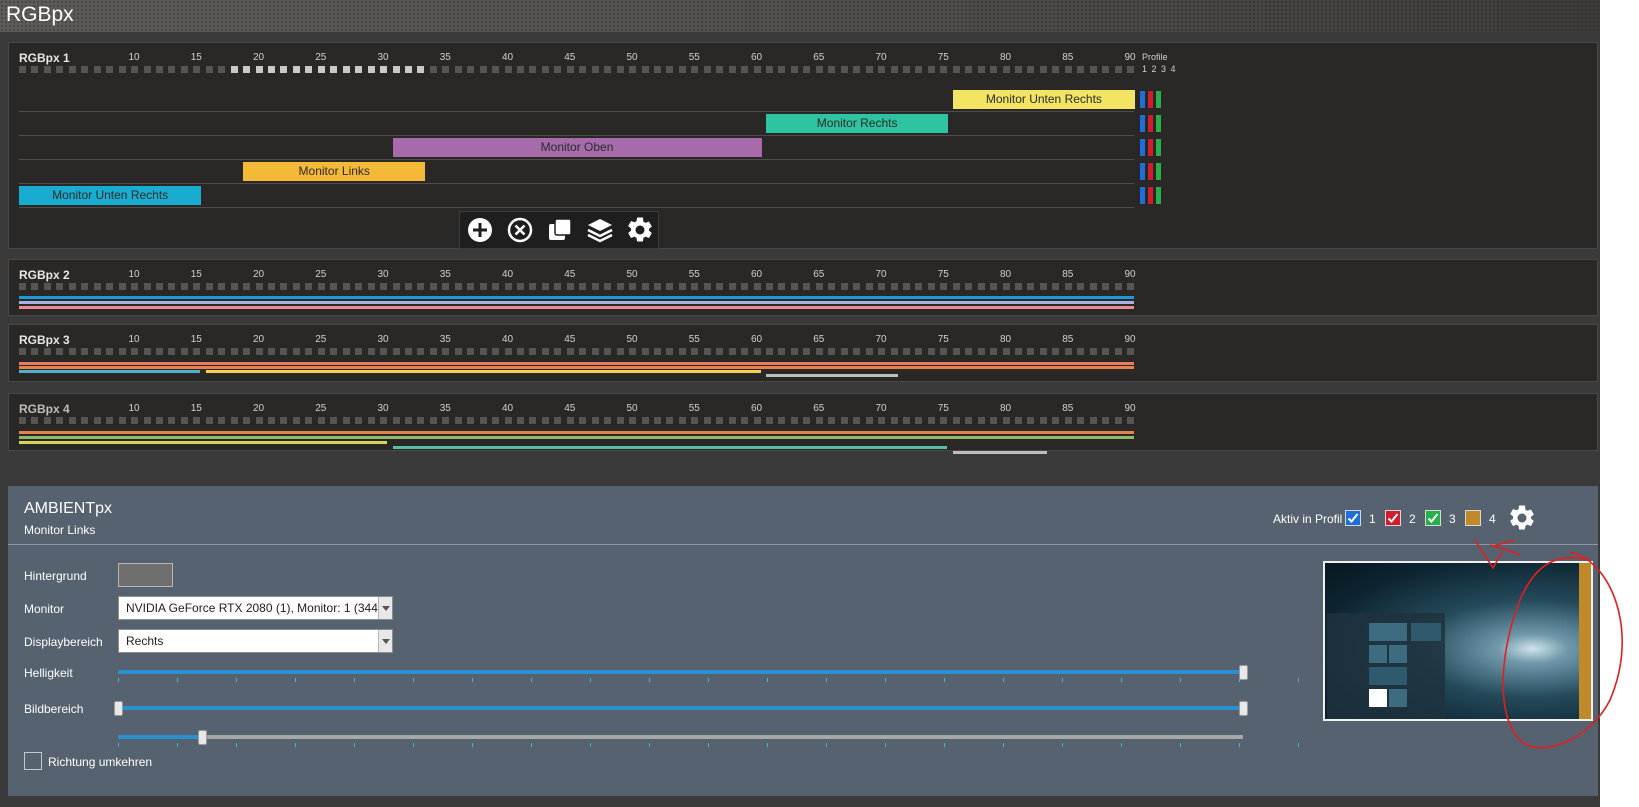 Image resolution: width=1639 pixels, height=807 pixels. Describe the element at coordinates (881, 57) in the screenshot. I see `tick-label: 70` at that location.